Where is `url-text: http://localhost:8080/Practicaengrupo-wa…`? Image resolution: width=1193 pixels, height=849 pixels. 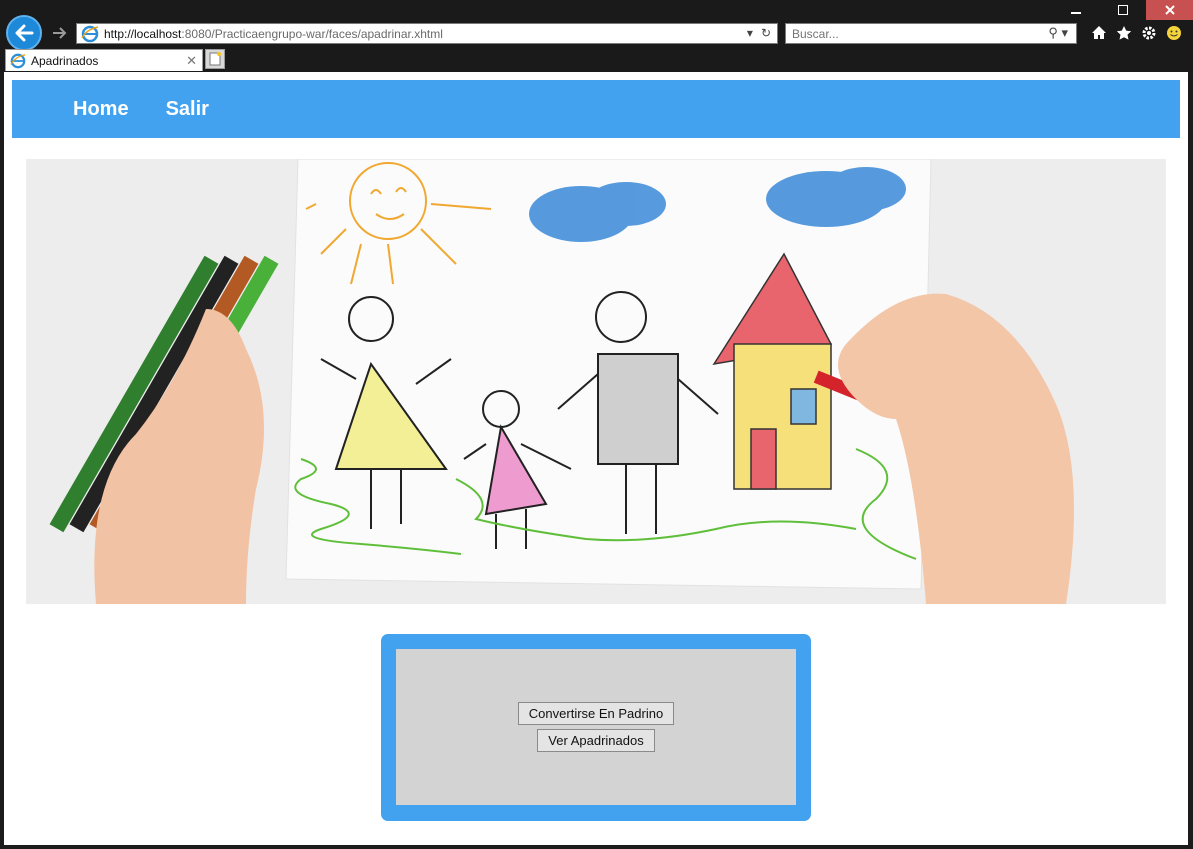 url-text: http://localhost:8080/Practicaengrupo-wa… is located at coordinates (273, 33).